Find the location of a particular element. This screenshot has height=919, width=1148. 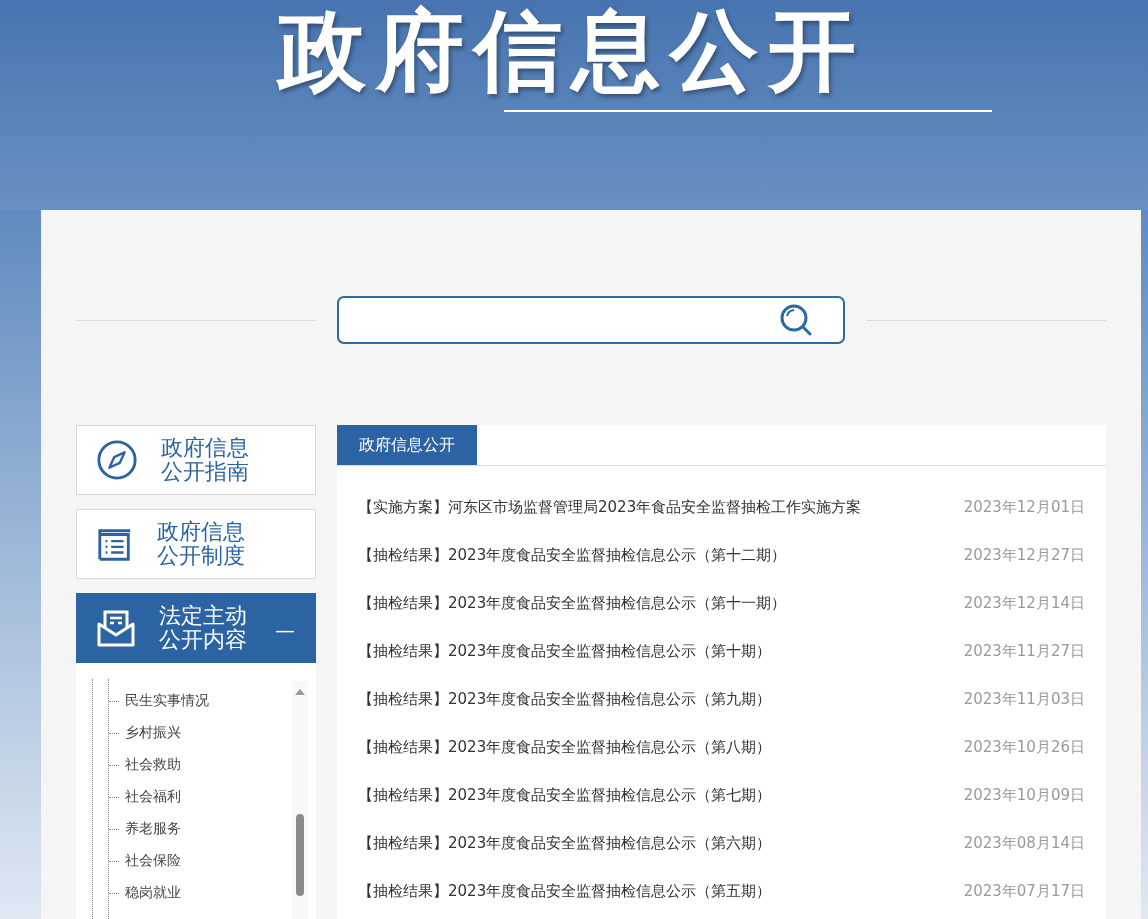

envelope-icon is located at coordinates (116, 628).